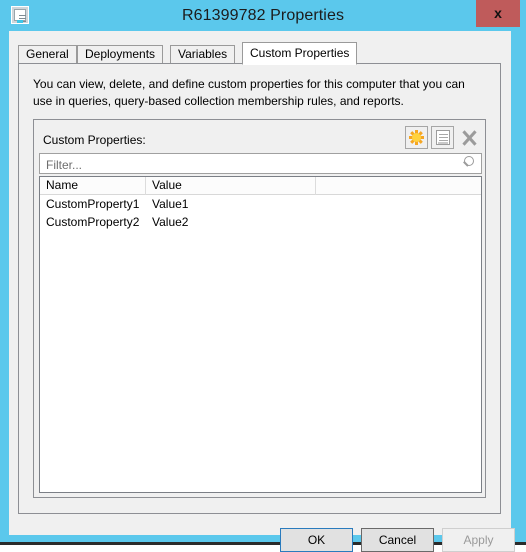 The width and height of the screenshot is (526, 552). I want to click on cell-value: Value2, so click(170, 222).